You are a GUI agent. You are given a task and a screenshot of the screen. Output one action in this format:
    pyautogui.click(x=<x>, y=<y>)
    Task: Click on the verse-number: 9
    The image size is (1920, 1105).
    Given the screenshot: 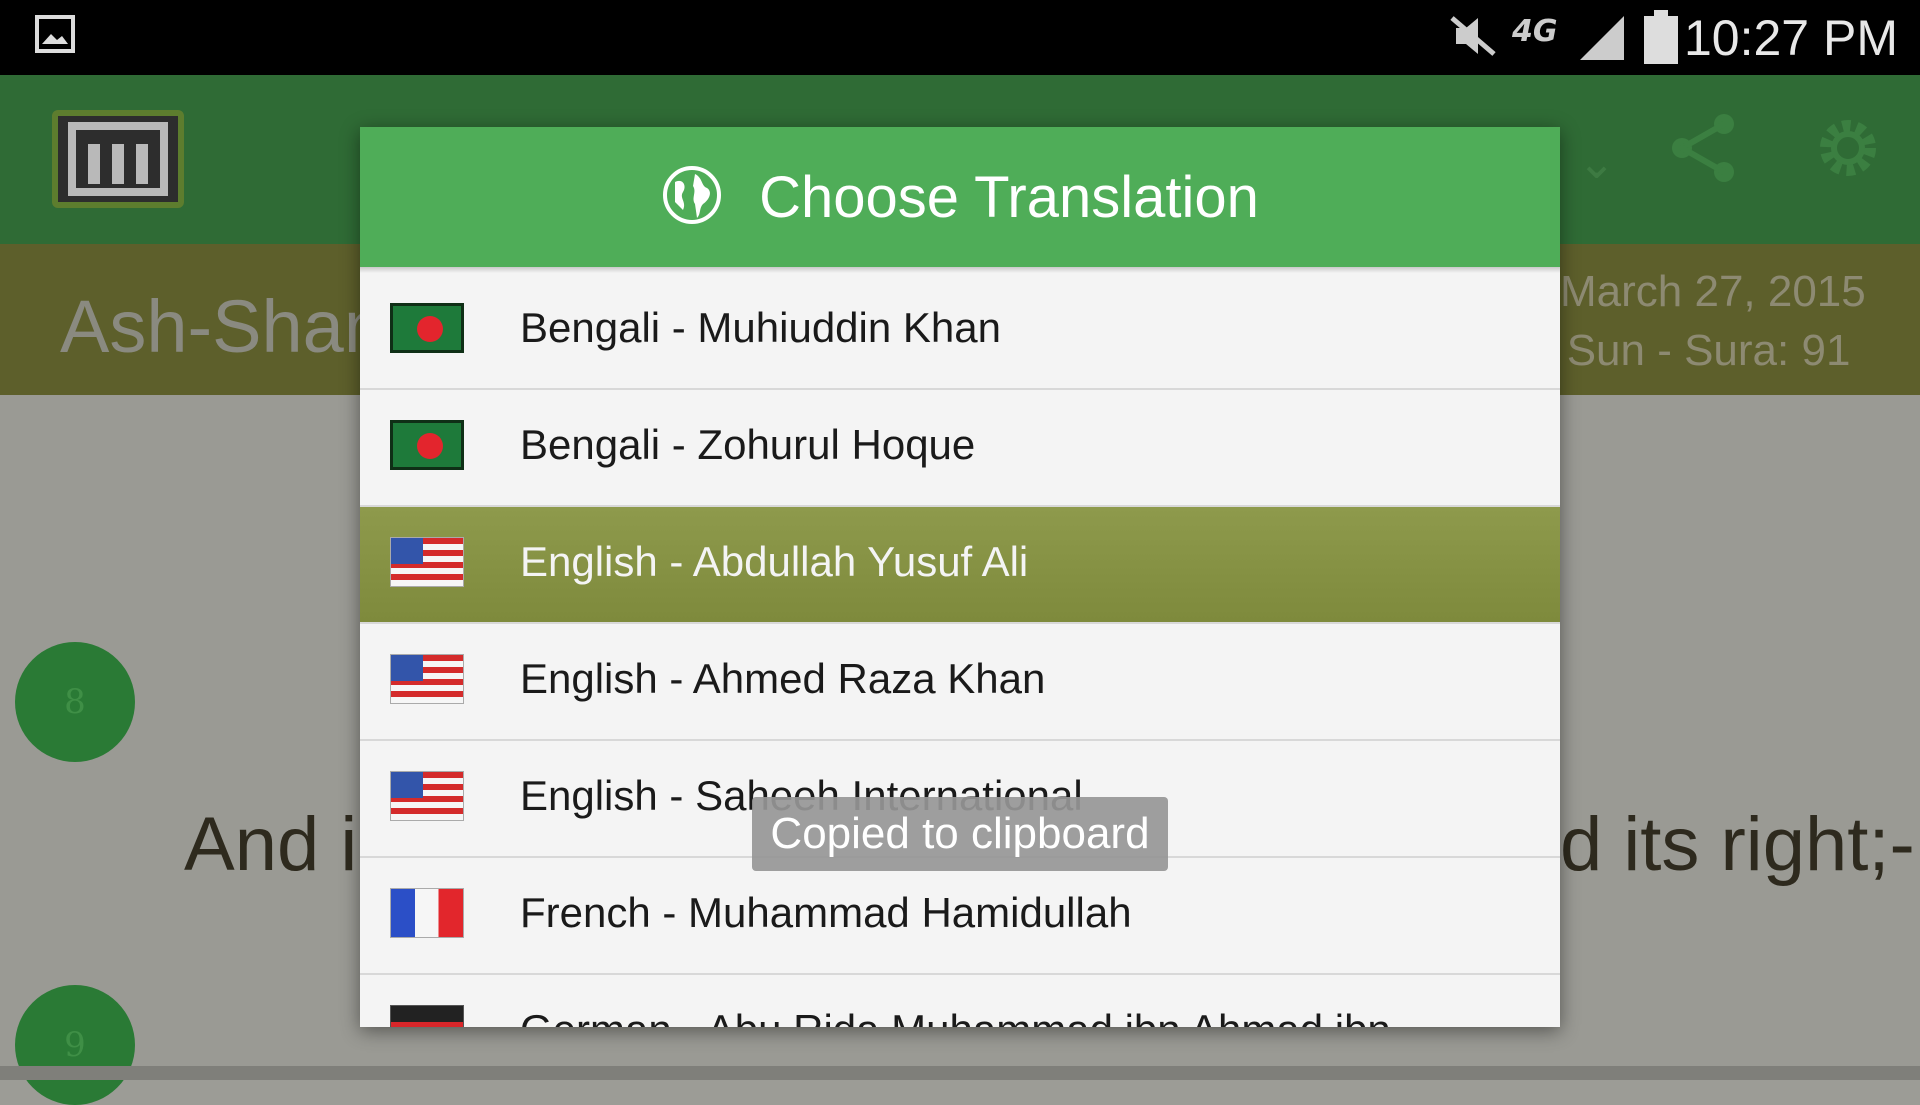 What is the action you would take?
    pyautogui.click(x=75, y=1045)
    